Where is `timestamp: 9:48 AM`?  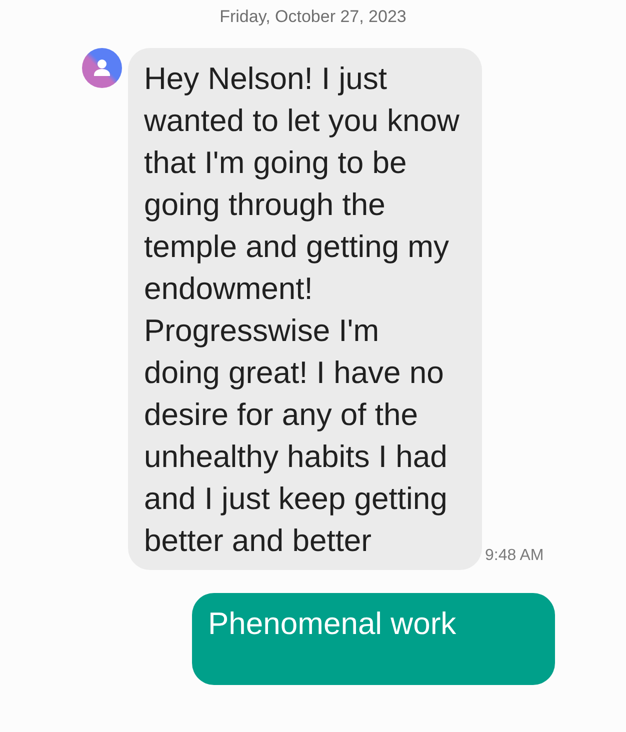 timestamp: 9:48 AM is located at coordinates (514, 556).